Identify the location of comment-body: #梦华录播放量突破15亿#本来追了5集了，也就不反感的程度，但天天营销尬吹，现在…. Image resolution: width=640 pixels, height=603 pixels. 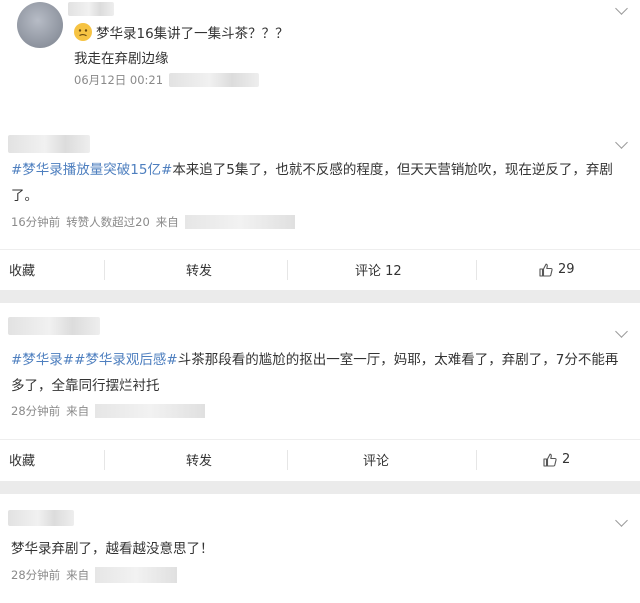
(321, 183).